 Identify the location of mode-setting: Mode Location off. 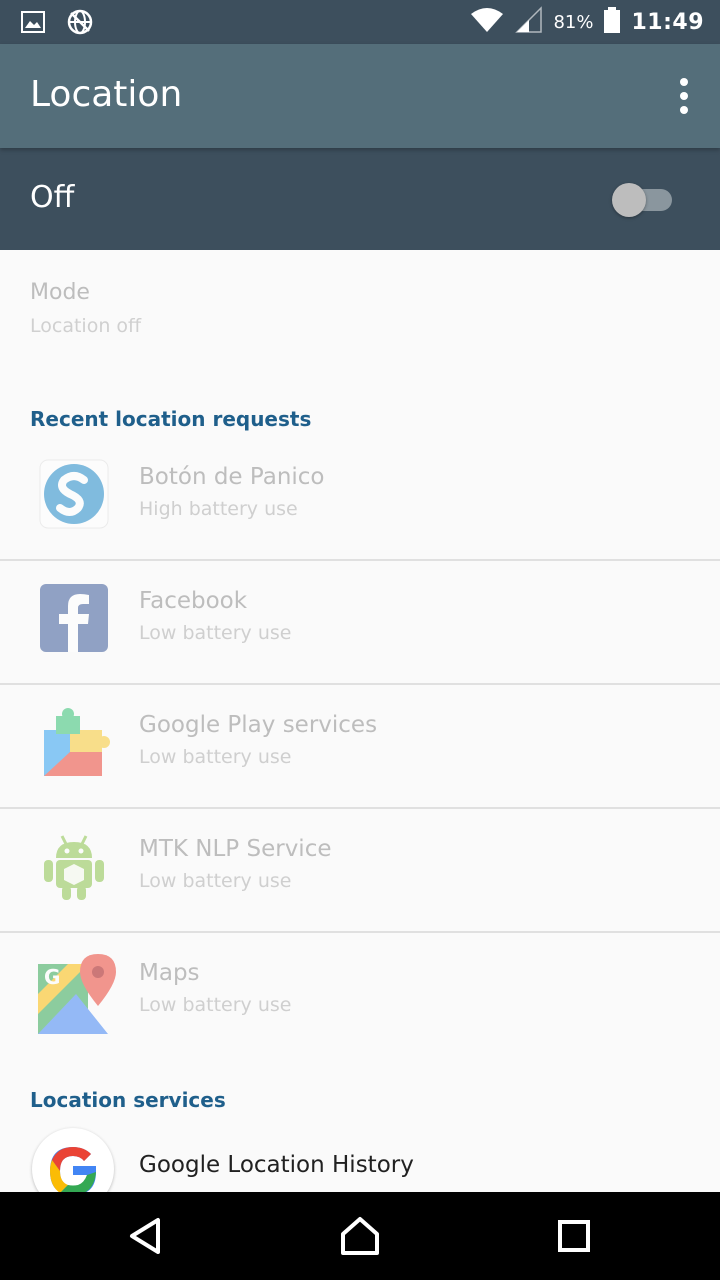
(85, 308).